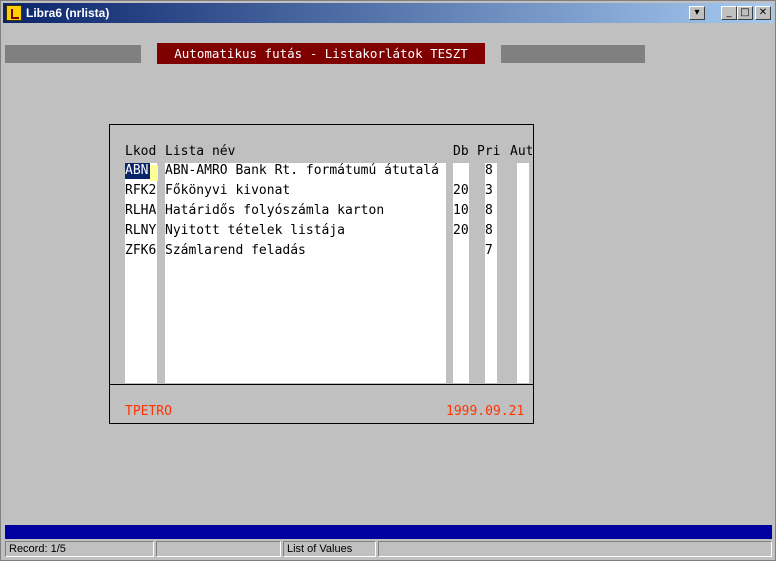 This screenshot has width=776, height=561. What do you see at coordinates (491, 191) in the screenshot?
I see `row-pri: 3` at bounding box center [491, 191].